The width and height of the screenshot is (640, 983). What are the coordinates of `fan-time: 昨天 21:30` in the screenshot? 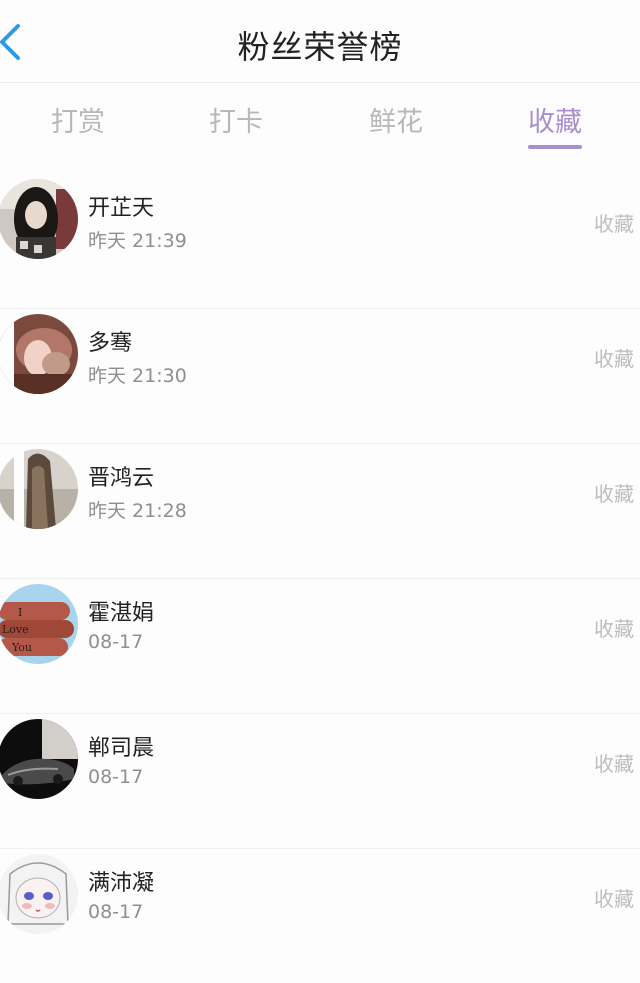 It's located at (137, 376).